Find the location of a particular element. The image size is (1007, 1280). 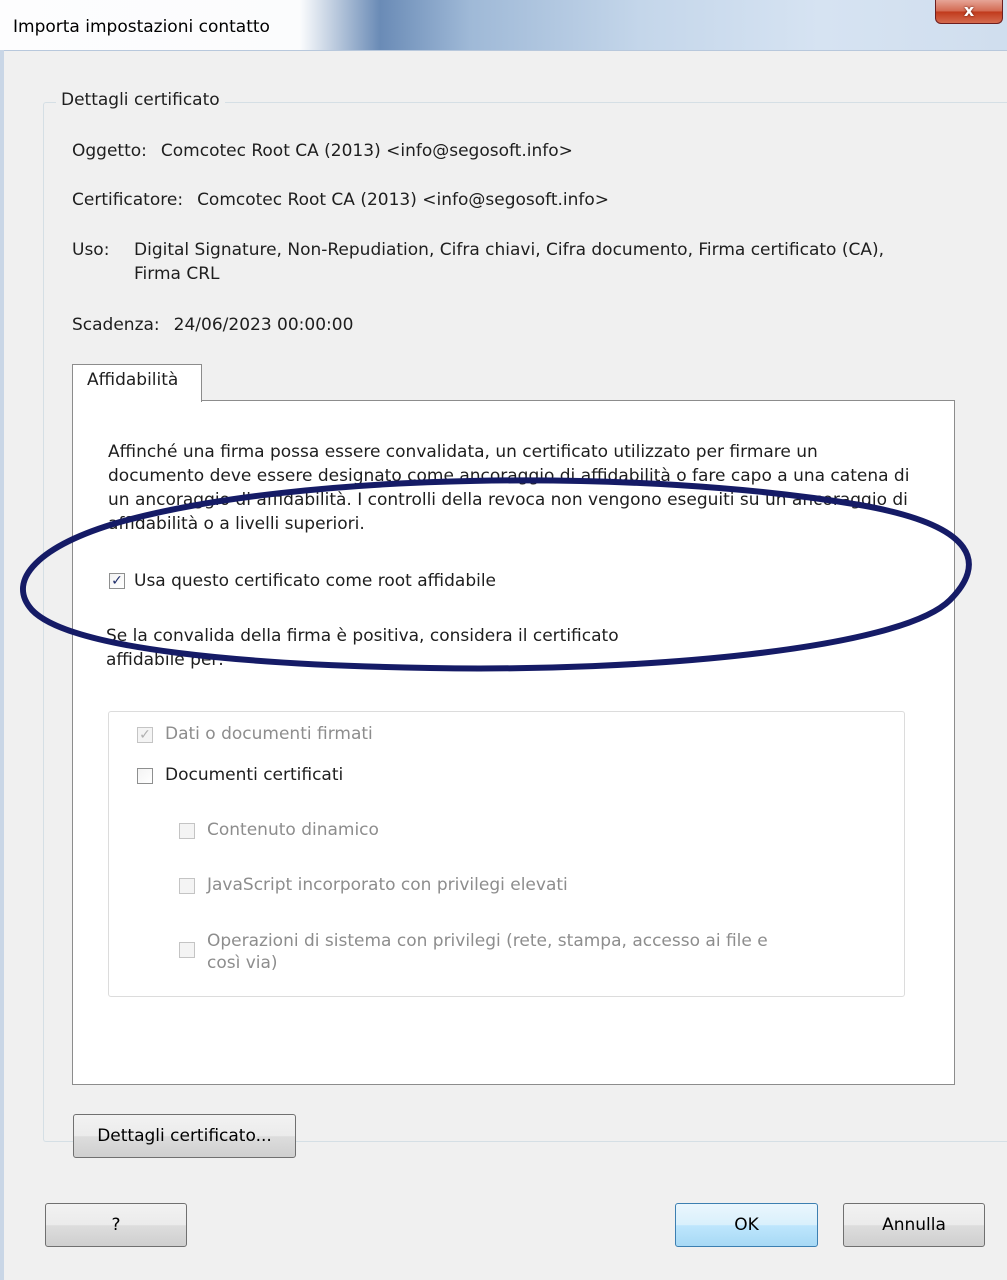

embedded-javascript-checkbox is located at coordinates (187, 886).